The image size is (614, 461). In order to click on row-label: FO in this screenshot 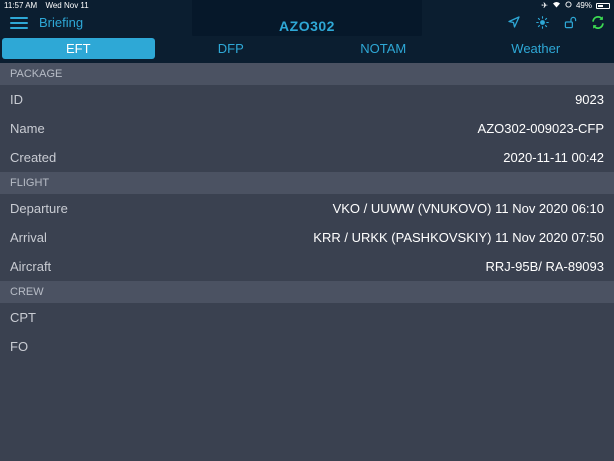, I will do `click(19, 346)`.